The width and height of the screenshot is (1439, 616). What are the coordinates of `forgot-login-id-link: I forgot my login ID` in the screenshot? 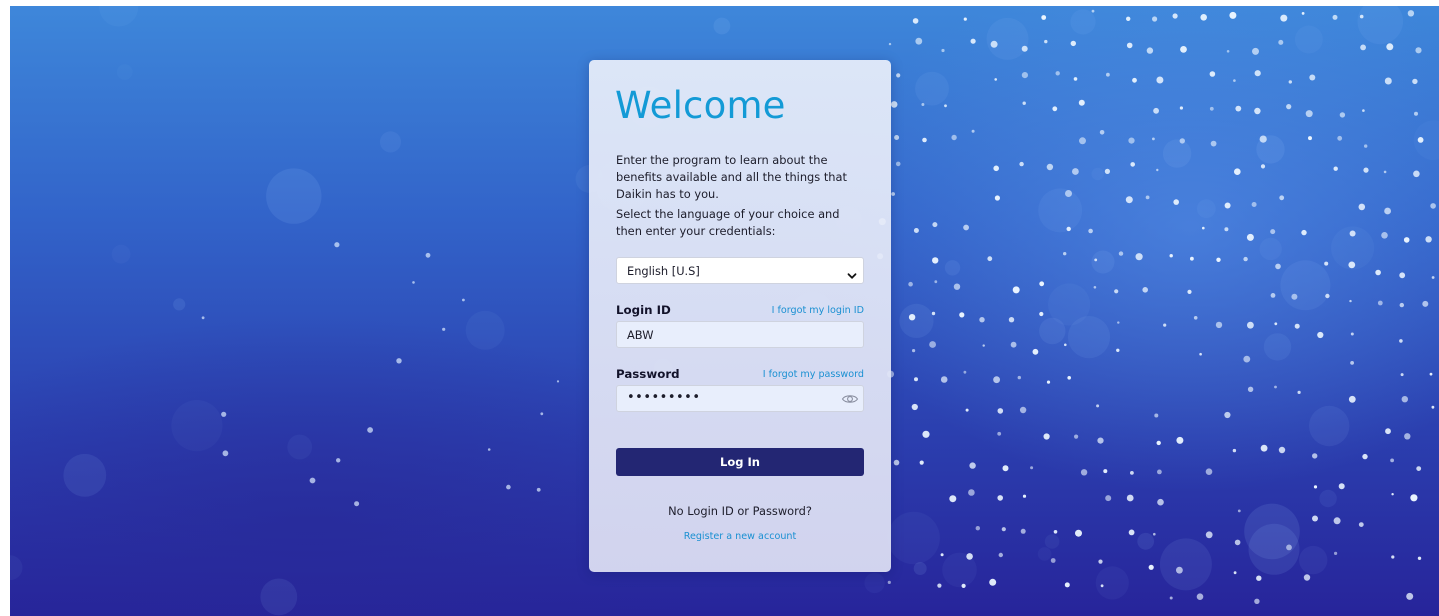 It's located at (818, 310).